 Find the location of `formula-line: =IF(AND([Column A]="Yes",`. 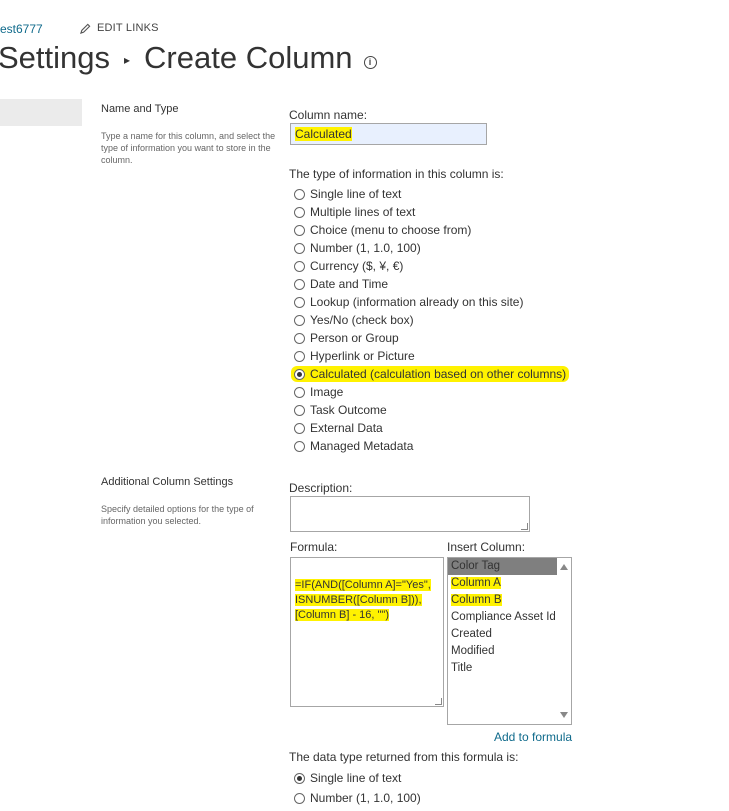

formula-line: =IF(AND([Column A]="Yes", is located at coordinates (363, 585).